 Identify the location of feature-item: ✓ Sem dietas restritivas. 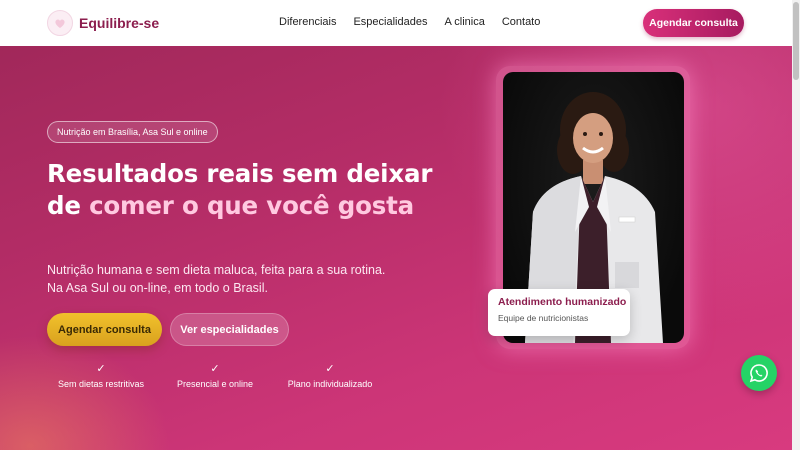
(101, 375).